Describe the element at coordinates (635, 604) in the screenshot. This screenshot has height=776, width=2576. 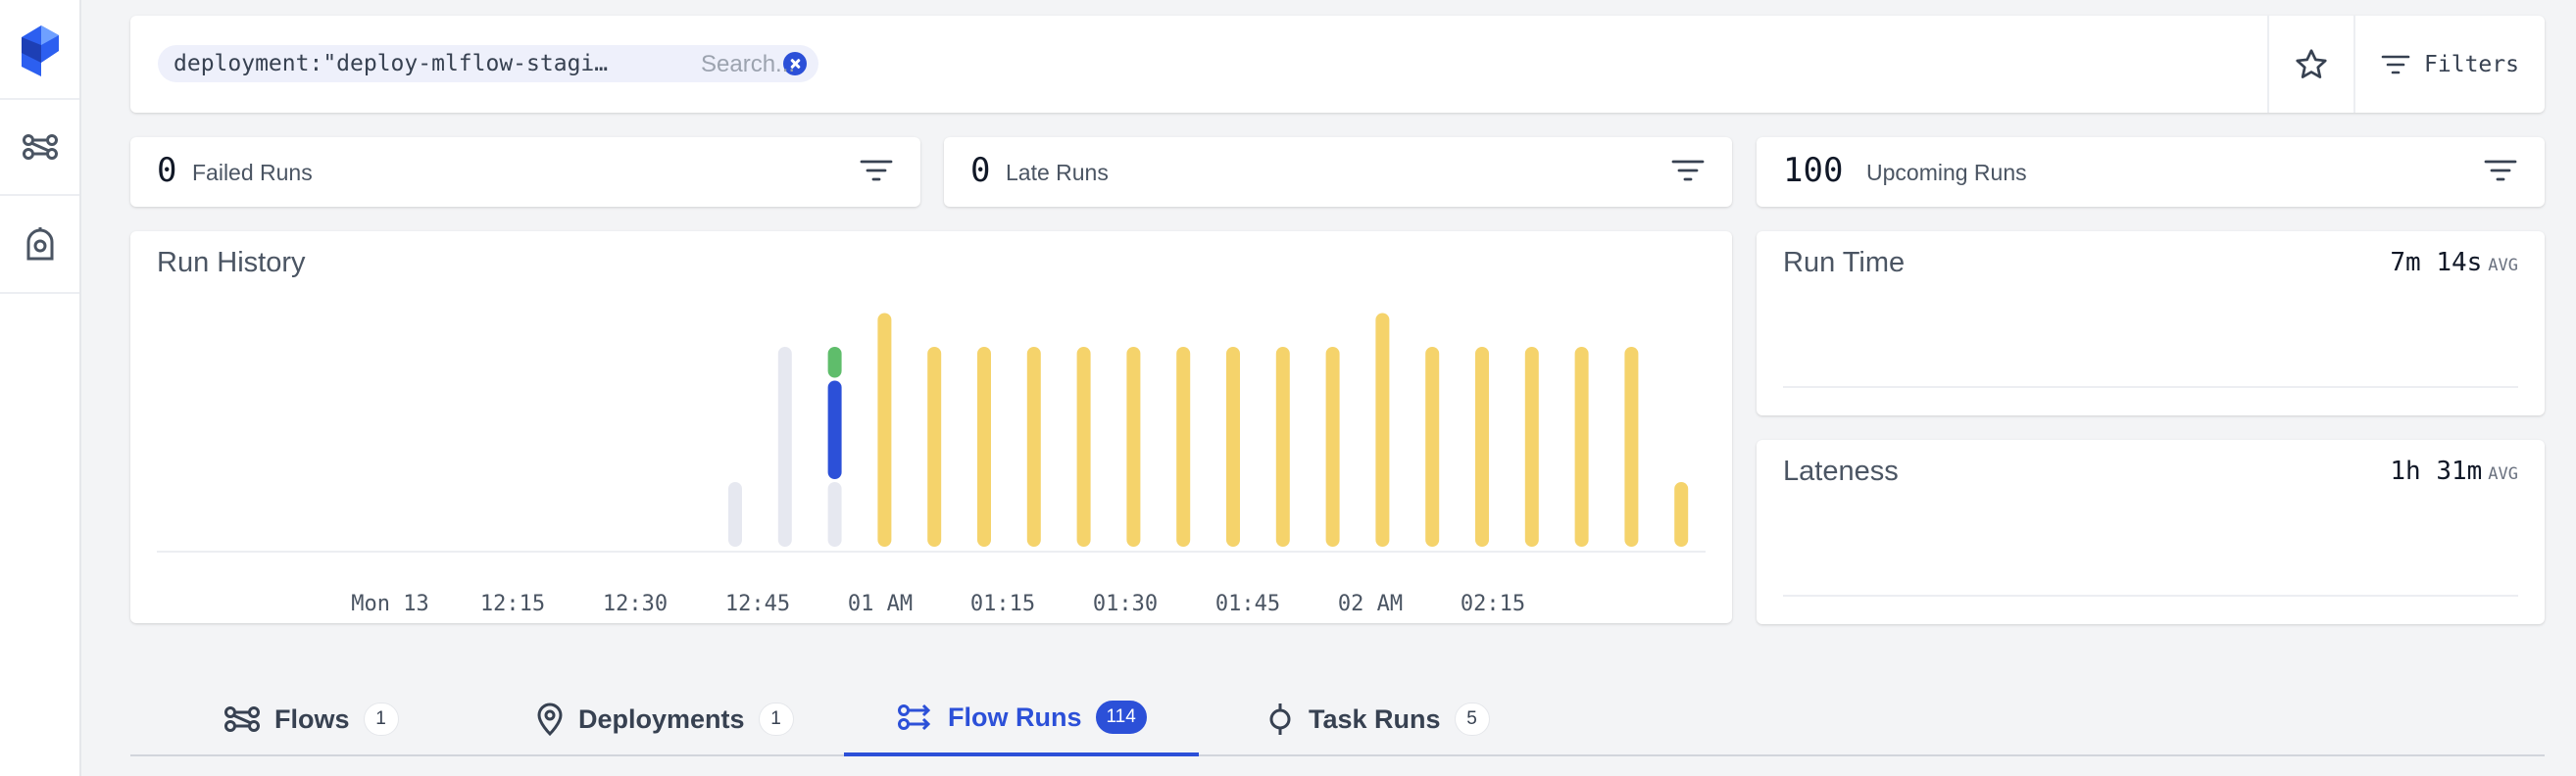
I see `chart-tick-label: 12:30` at that location.